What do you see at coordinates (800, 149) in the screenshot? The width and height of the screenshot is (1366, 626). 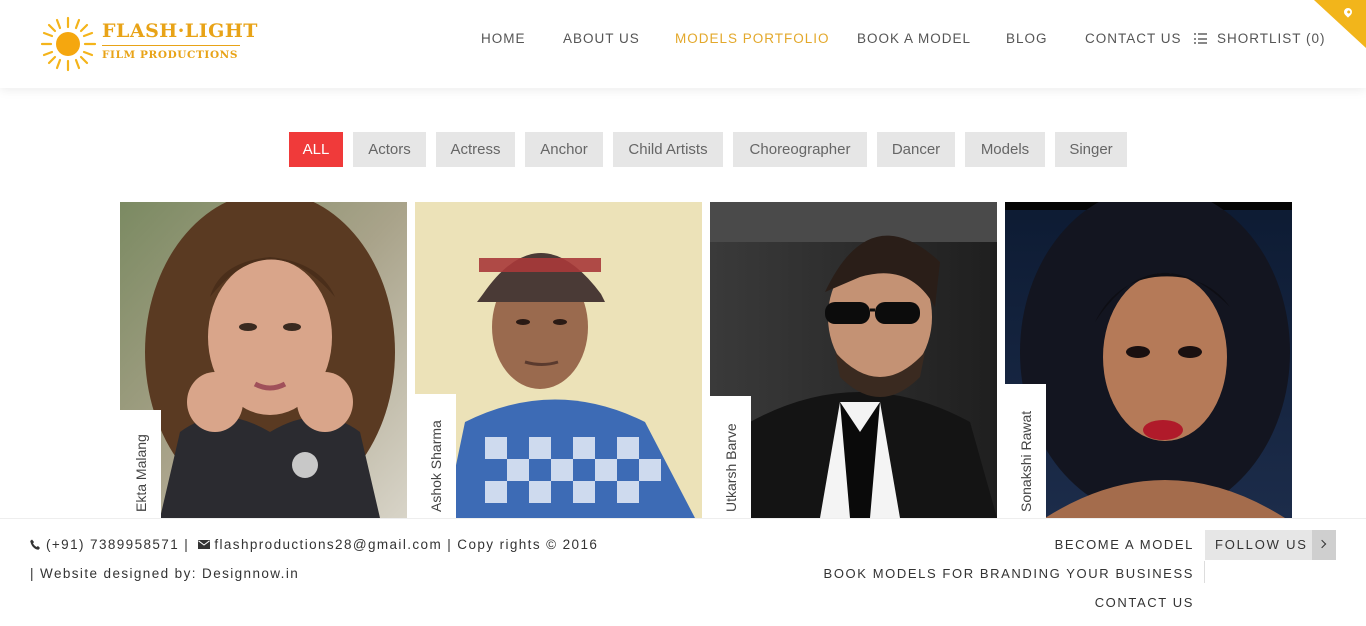 I see `filter-choreographer: Choreographer` at bounding box center [800, 149].